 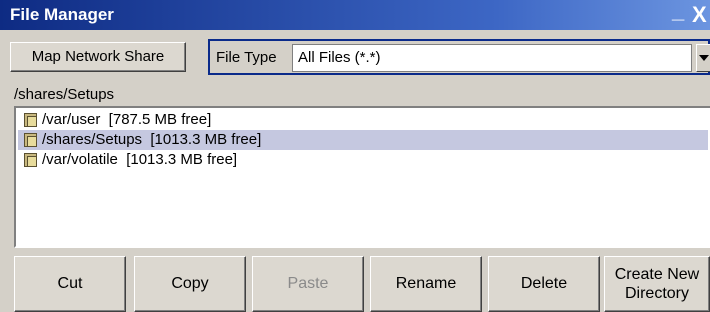 I want to click on window-title: File Manager, so click(x=62, y=14).